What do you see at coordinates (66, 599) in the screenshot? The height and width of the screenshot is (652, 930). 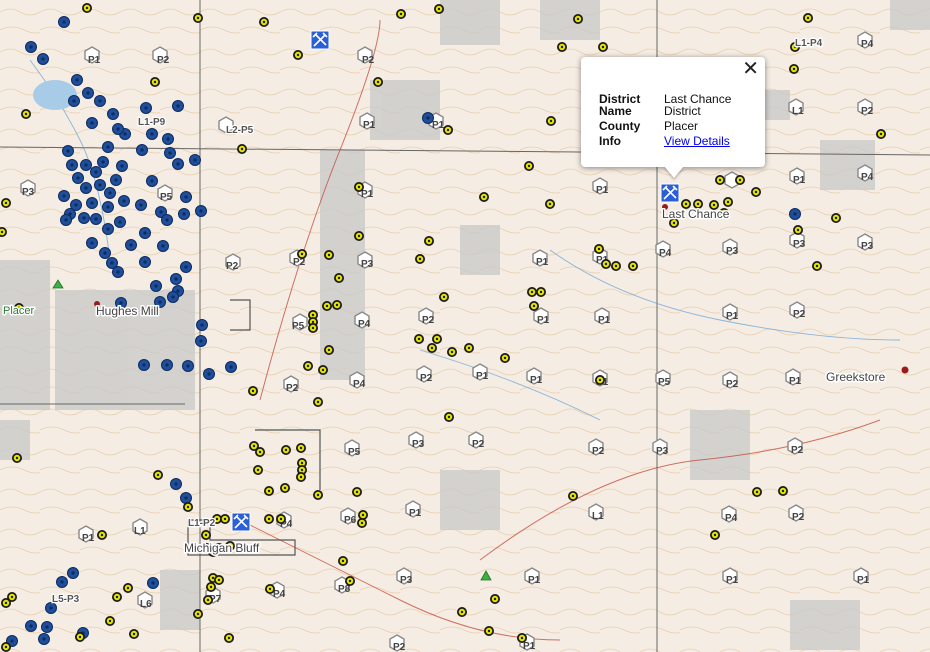 I see `claim-label: L5-P3` at bounding box center [66, 599].